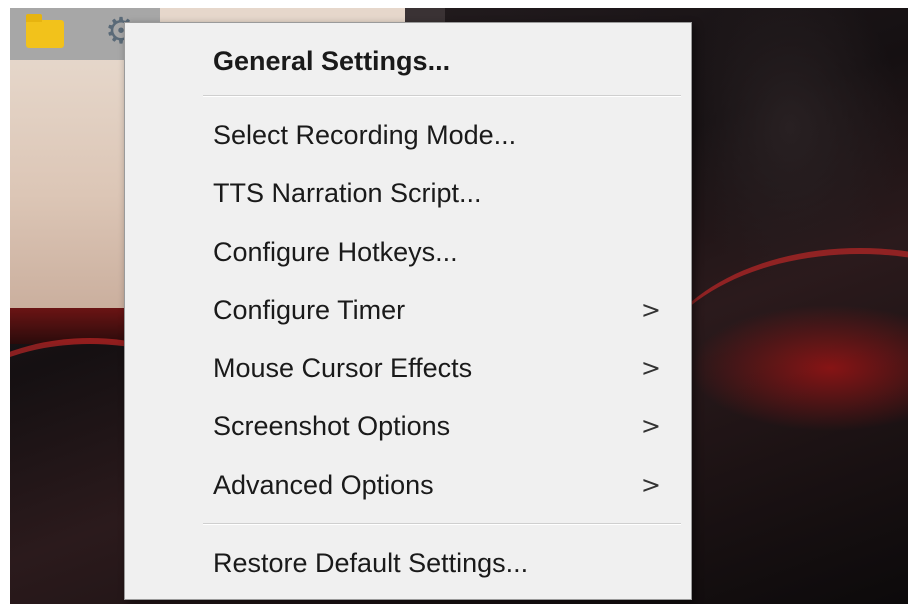 This screenshot has width=908, height=604. I want to click on folder-icon-shape, so click(45, 31).